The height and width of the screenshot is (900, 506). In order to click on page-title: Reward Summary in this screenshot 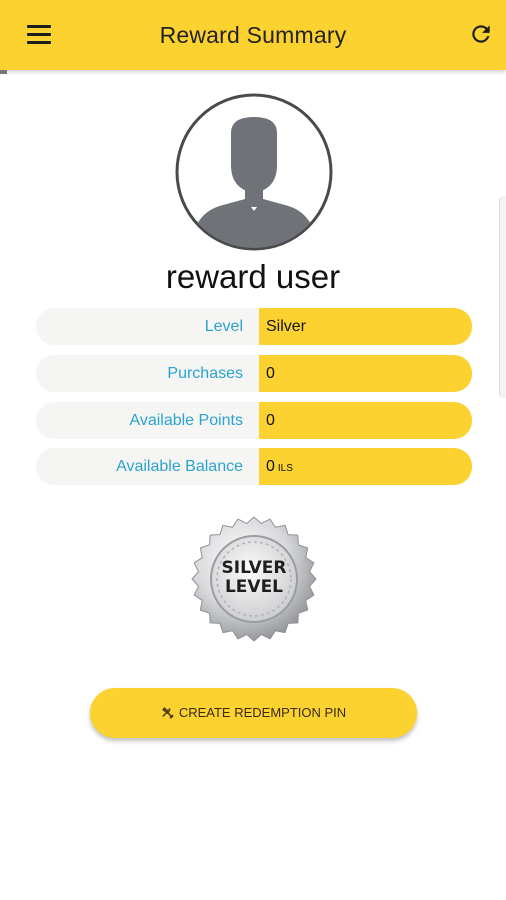, I will do `click(253, 35)`.